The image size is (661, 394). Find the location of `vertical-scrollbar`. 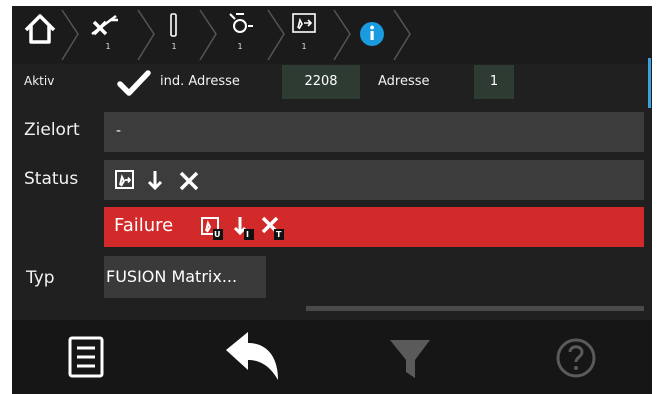

vertical-scrollbar is located at coordinates (649, 83).